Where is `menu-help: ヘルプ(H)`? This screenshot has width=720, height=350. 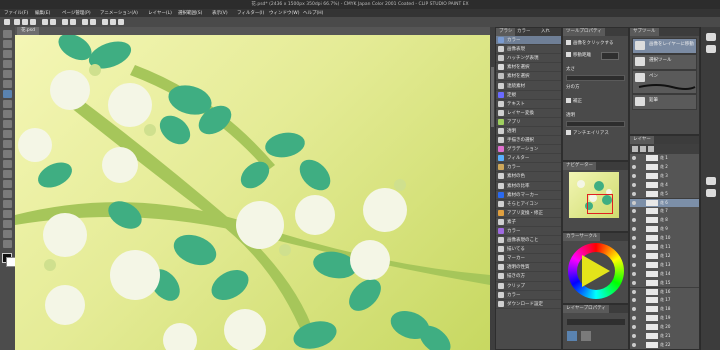 menu-help: ヘルプ(H) is located at coordinates (313, 13).